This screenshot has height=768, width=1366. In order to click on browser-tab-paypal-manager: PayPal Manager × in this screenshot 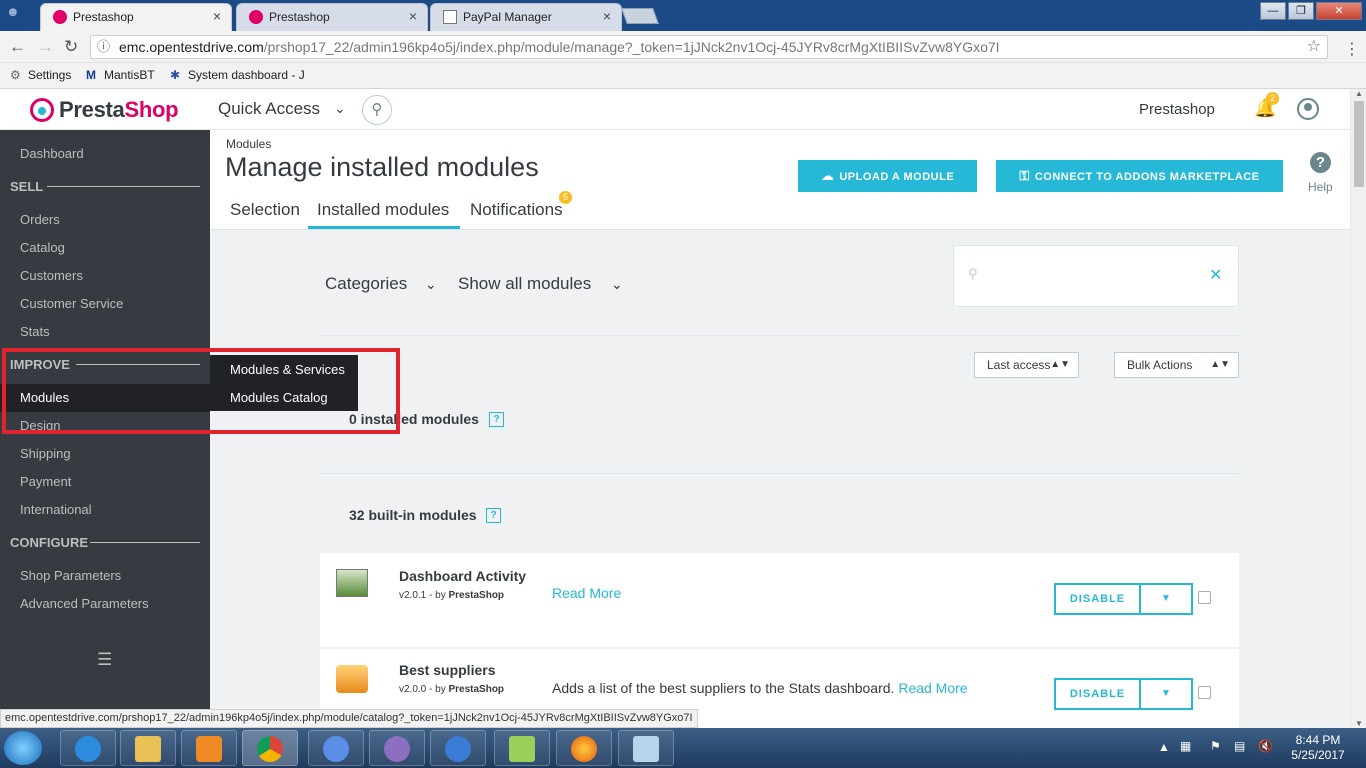, I will do `click(526, 17)`.